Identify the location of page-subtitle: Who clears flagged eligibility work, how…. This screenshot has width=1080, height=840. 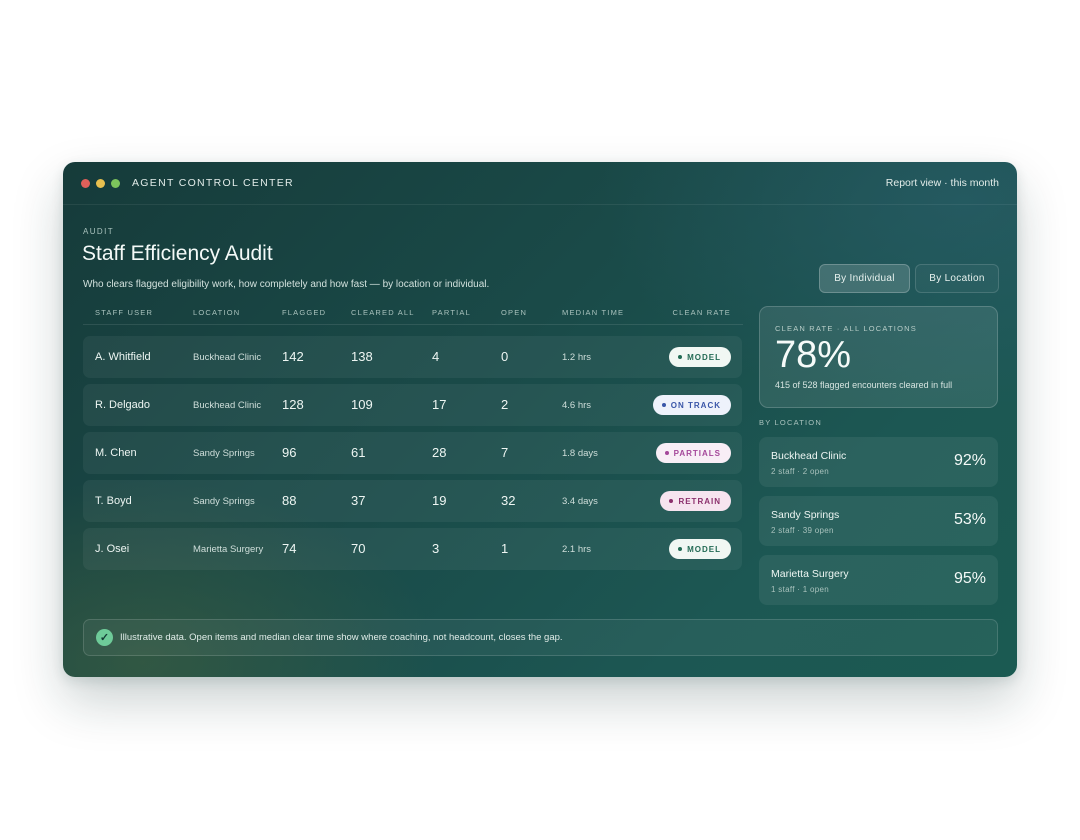
(286, 284).